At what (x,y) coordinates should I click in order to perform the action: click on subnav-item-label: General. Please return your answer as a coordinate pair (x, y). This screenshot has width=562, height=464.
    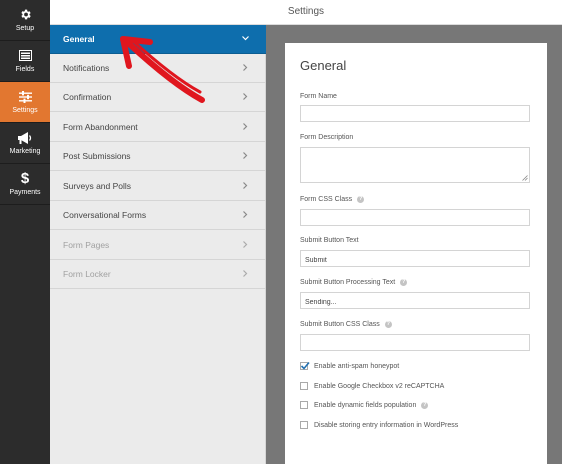
    Looking at the image, I should click on (79, 39).